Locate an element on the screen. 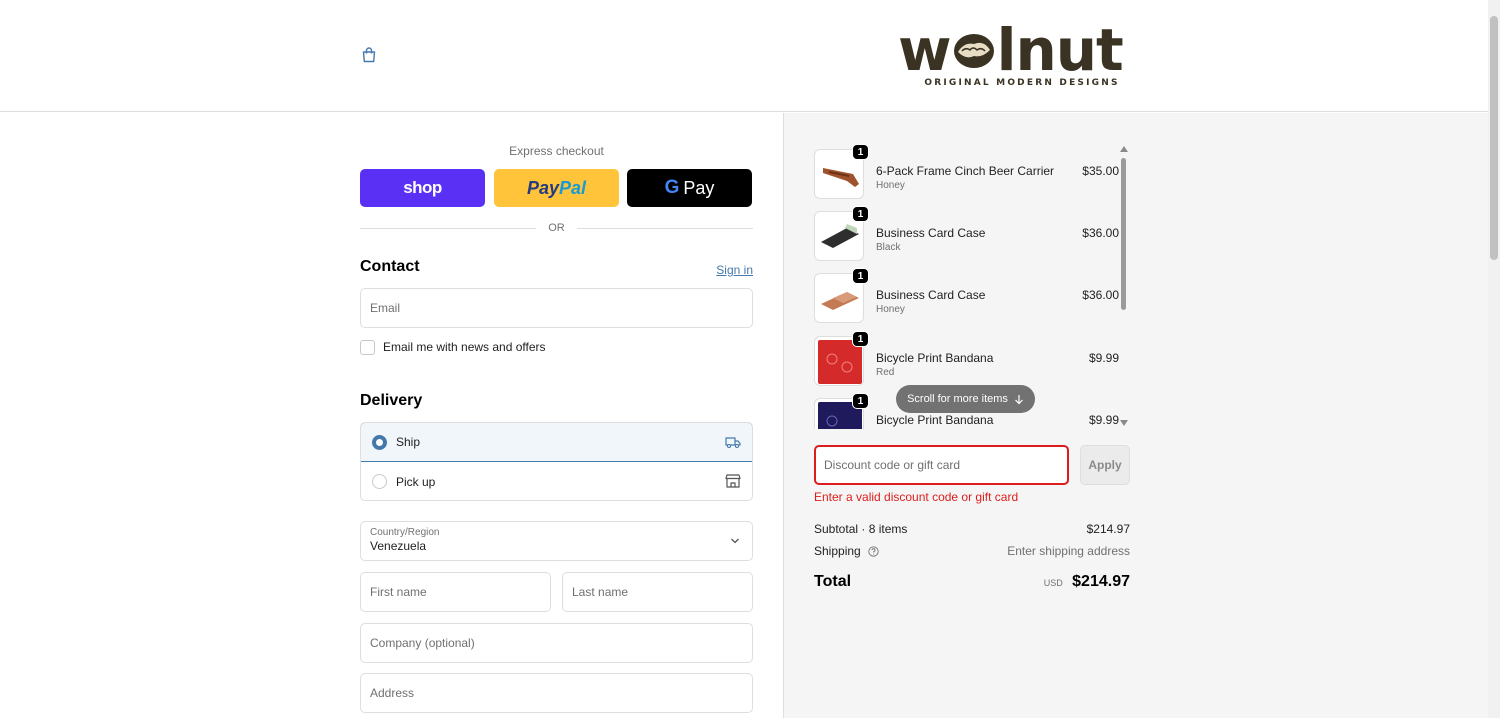 This screenshot has height=718, width=1500. page-scrollbar-thumb is located at coordinates (1494, 138).